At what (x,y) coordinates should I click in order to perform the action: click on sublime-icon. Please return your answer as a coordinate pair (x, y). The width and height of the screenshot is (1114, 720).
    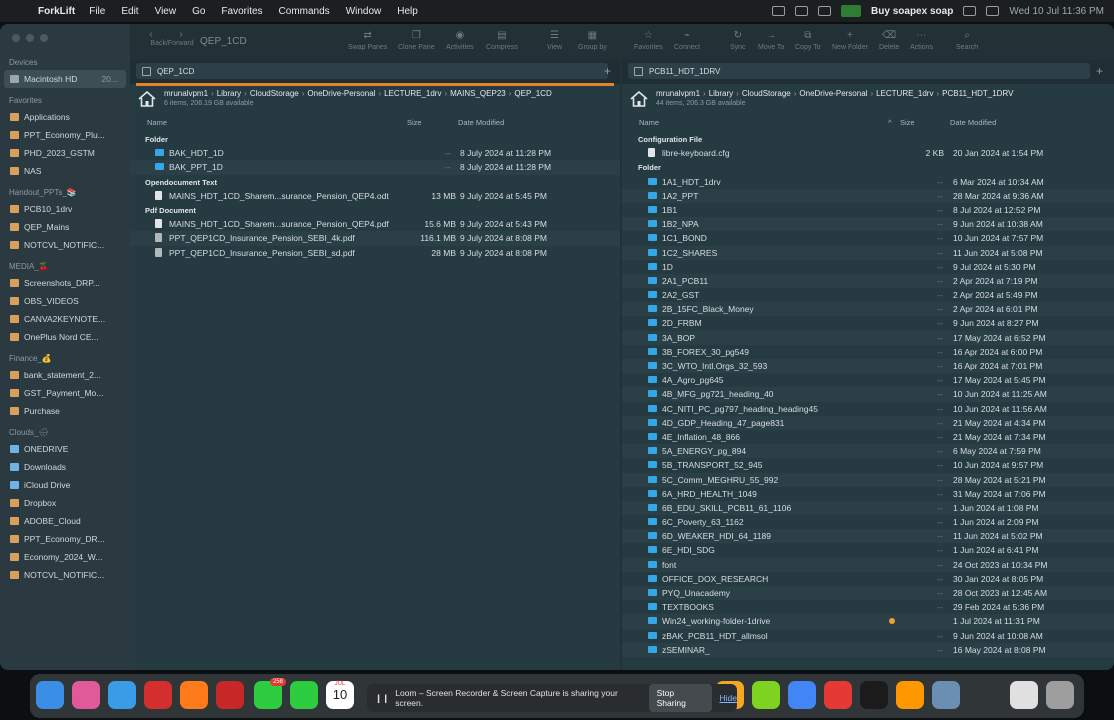
    Looking at the image, I should click on (910, 695).